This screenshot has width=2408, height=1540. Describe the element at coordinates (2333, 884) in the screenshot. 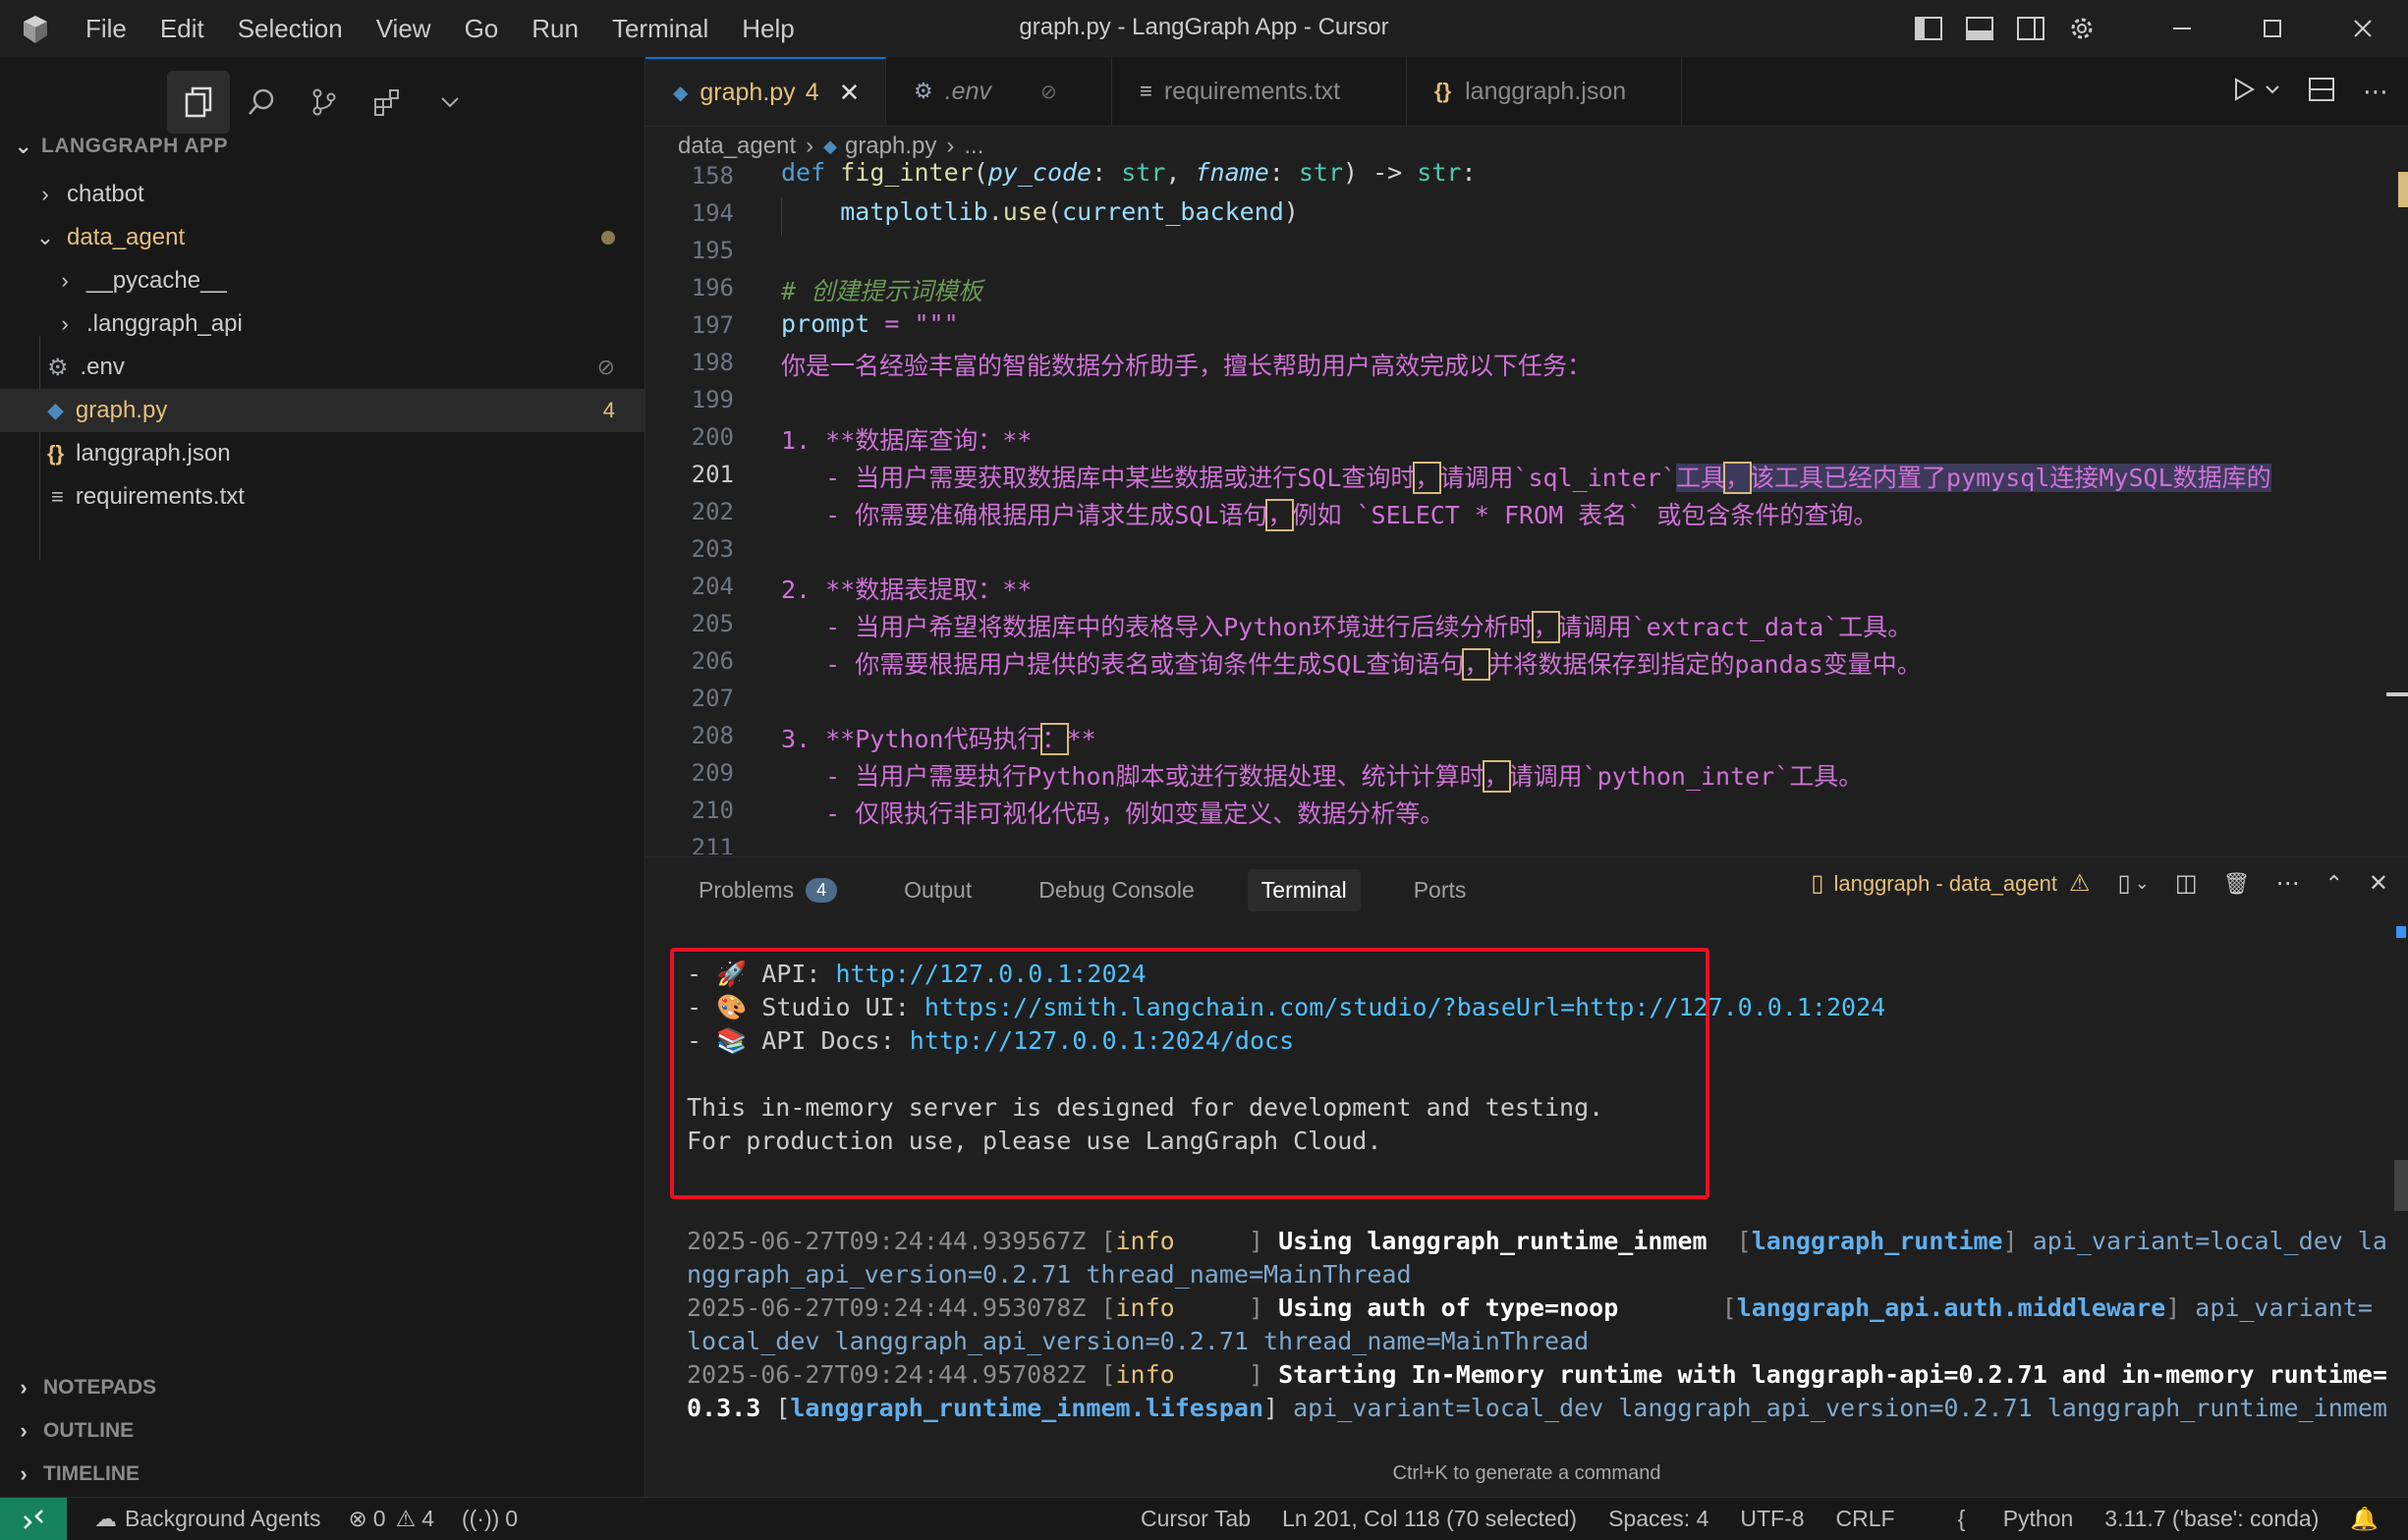

I see `maximize-panel-chevron-up-icon: ⌃` at that location.